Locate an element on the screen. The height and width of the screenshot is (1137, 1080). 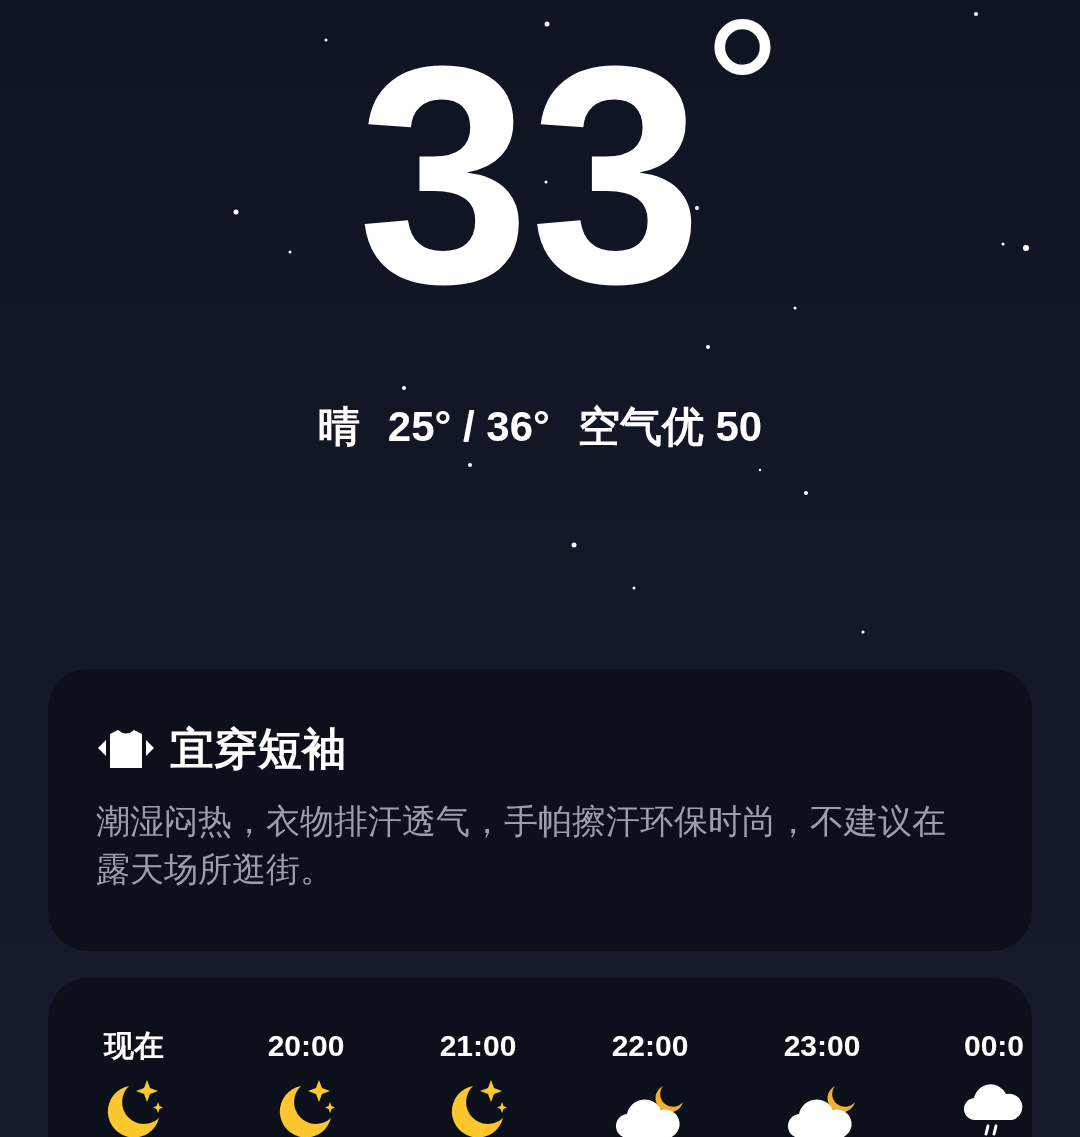
advice-title: 宜穿短袖 is located at coordinates (258, 749).